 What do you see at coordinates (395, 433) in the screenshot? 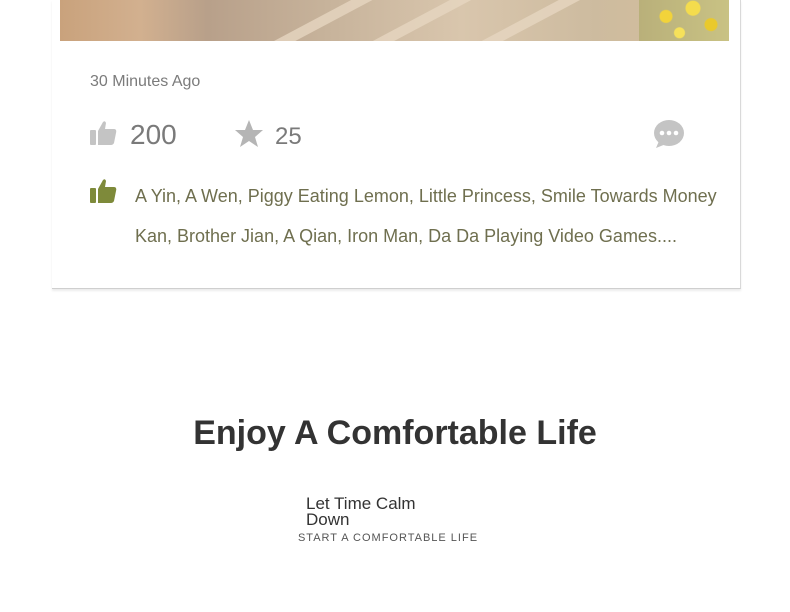
I see `section-title: Enjoy A Comfortable Life` at bounding box center [395, 433].